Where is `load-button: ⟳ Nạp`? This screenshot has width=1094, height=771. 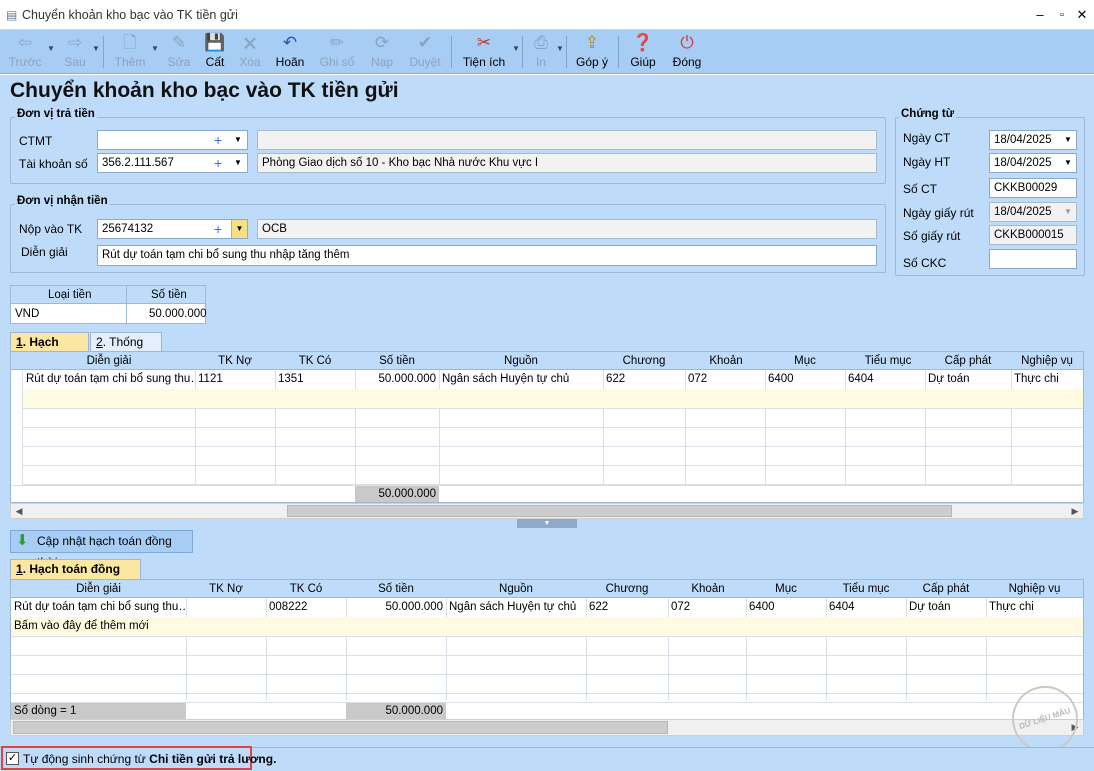
load-button: ⟳ Nạp is located at coordinates (382, 52).